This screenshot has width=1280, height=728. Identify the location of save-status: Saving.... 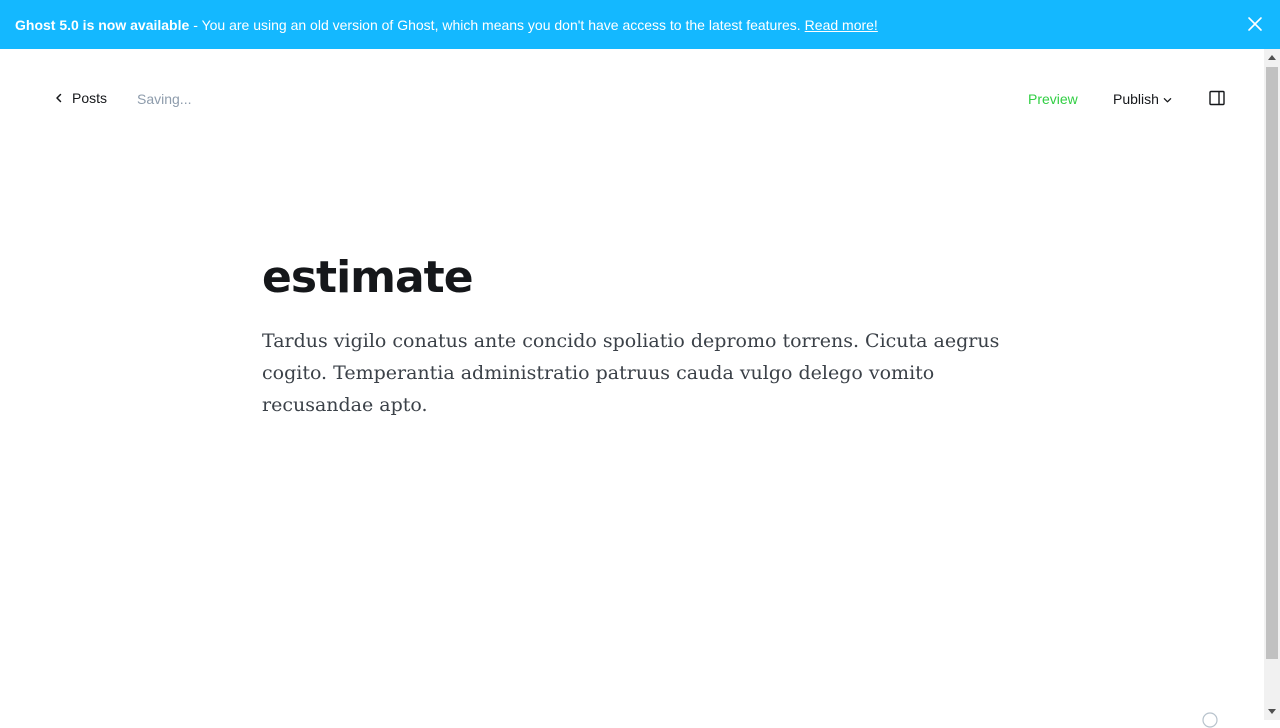
(164, 99).